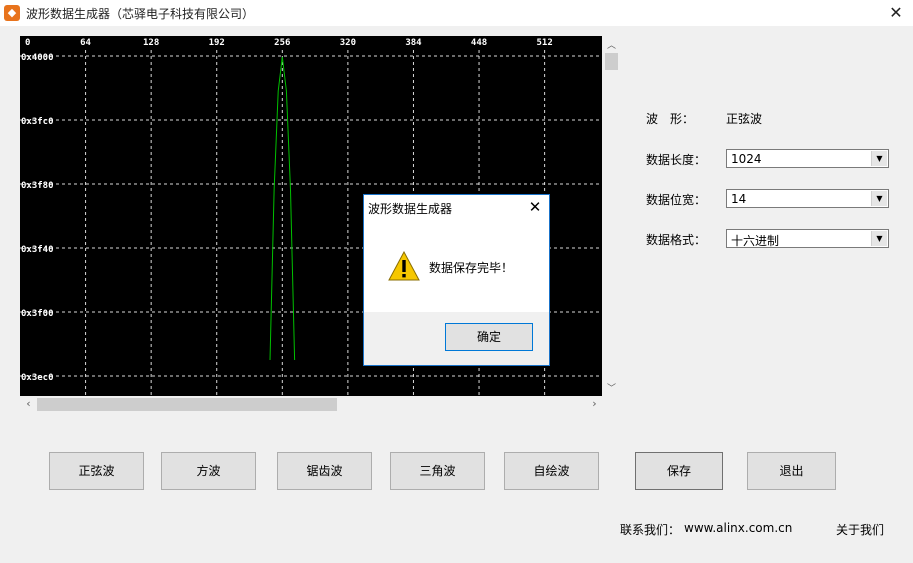 The height and width of the screenshot is (563, 913). Describe the element at coordinates (187, 404) in the screenshot. I see `horizontal-scroll-thumb` at that location.